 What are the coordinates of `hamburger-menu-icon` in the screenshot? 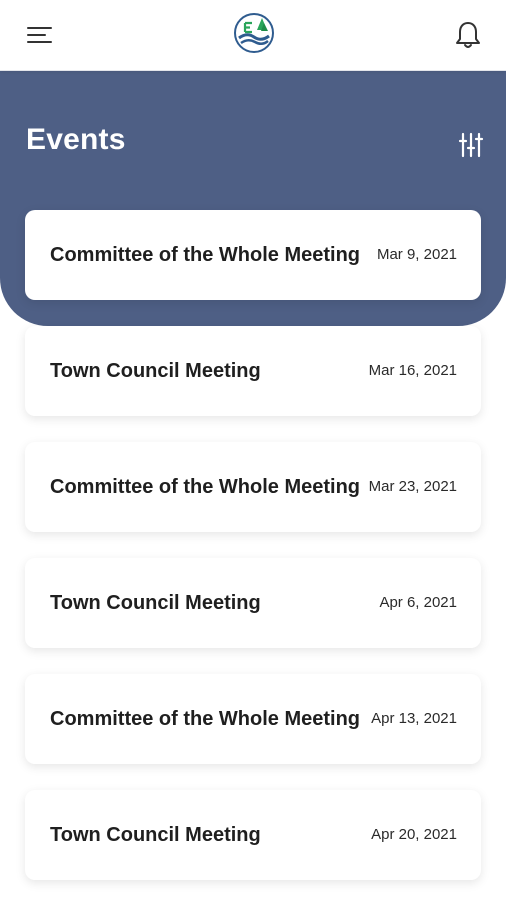 It's located at (39, 35).